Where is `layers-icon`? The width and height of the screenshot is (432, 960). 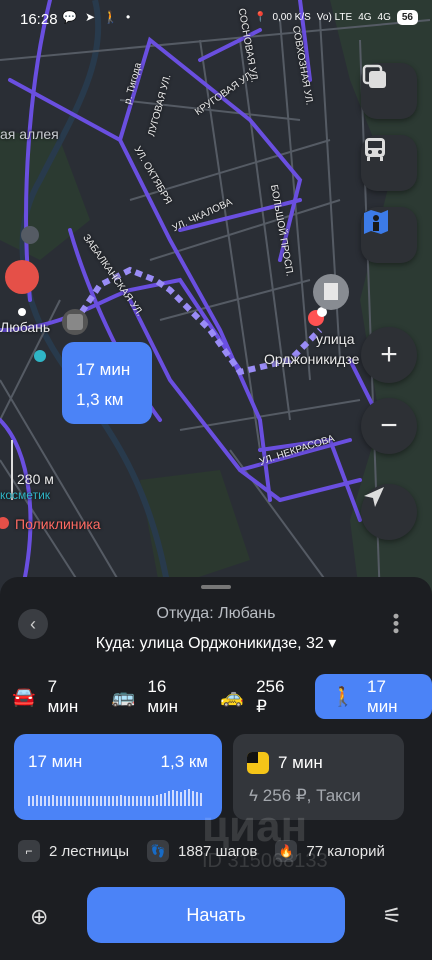
layers-icon is located at coordinates (374, 76).